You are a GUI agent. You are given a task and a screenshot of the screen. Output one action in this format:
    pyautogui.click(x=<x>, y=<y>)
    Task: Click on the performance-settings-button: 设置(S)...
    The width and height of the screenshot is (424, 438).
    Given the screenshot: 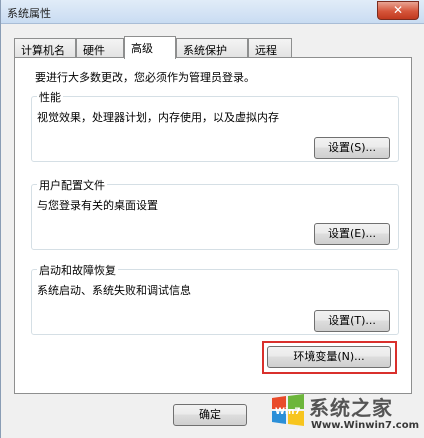 What is the action you would take?
    pyautogui.click(x=352, y=148)
    